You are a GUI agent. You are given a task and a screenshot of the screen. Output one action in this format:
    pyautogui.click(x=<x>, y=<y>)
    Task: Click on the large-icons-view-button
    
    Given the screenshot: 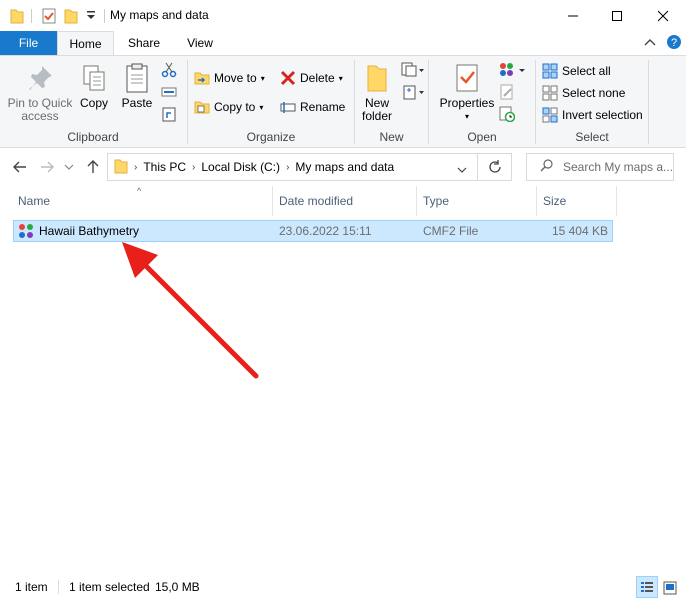 What is the action you would take?
    pyautogui.click(x=670, y=588)
    